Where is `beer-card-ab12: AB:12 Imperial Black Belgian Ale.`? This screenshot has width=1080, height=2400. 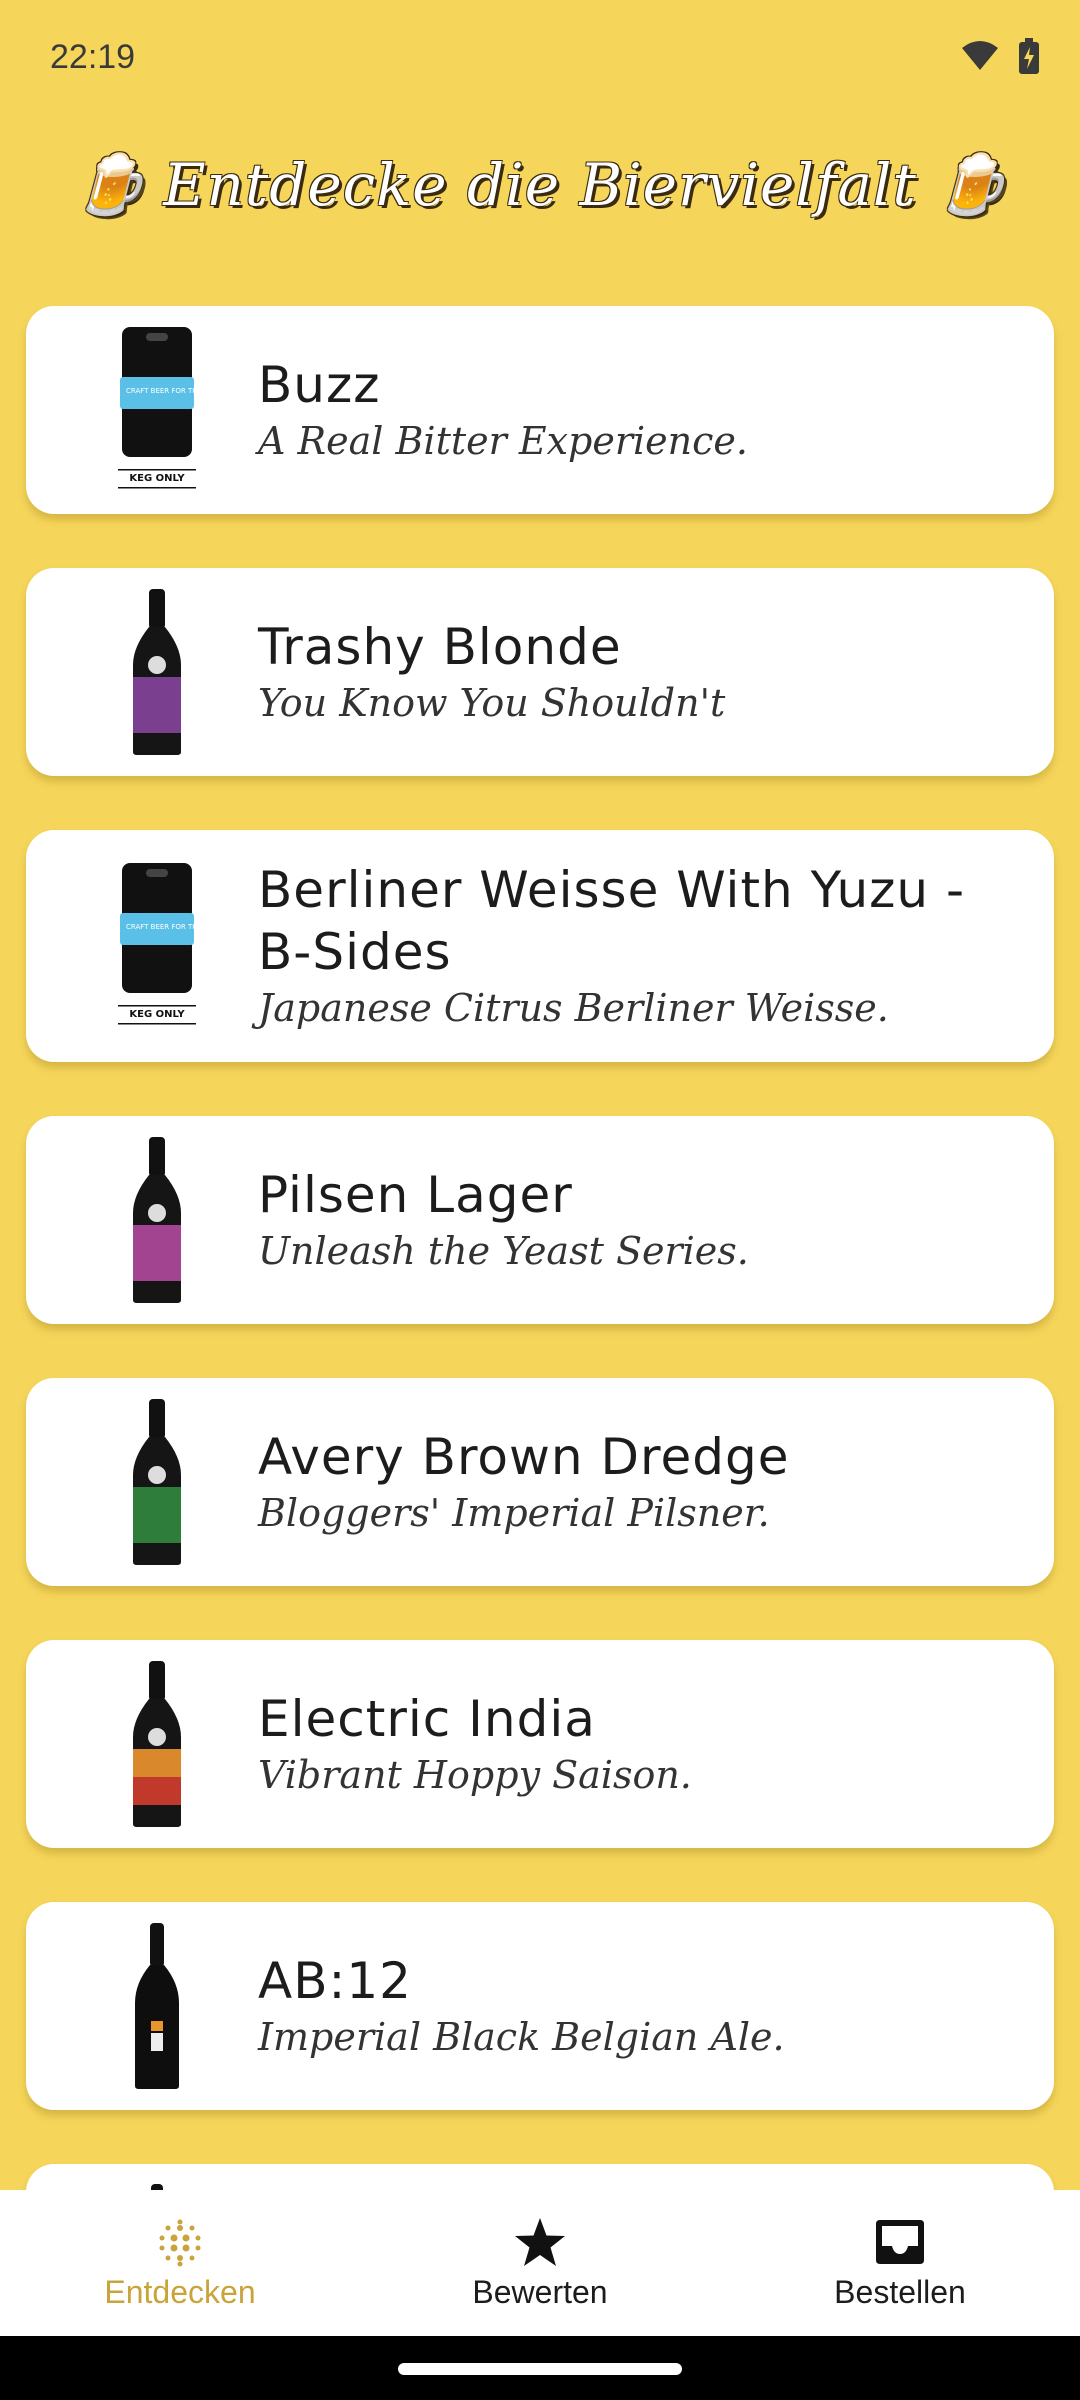
beer-card-ab12: AB:12 Imperial Black Belgian Ale. is located at coordinates (540, 2006).